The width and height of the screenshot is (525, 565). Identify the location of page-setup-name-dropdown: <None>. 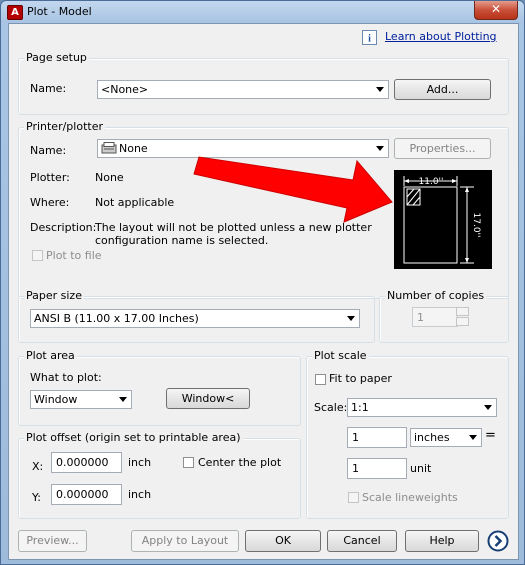
(243, 89).